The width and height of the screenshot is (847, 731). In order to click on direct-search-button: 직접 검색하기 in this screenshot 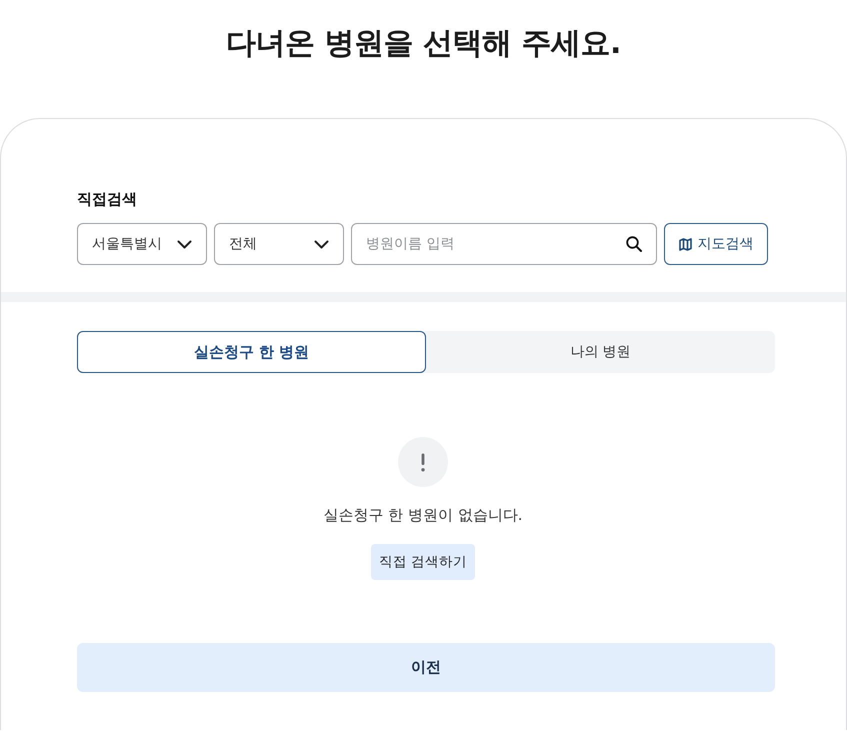, I will do `click(423, 562)`.